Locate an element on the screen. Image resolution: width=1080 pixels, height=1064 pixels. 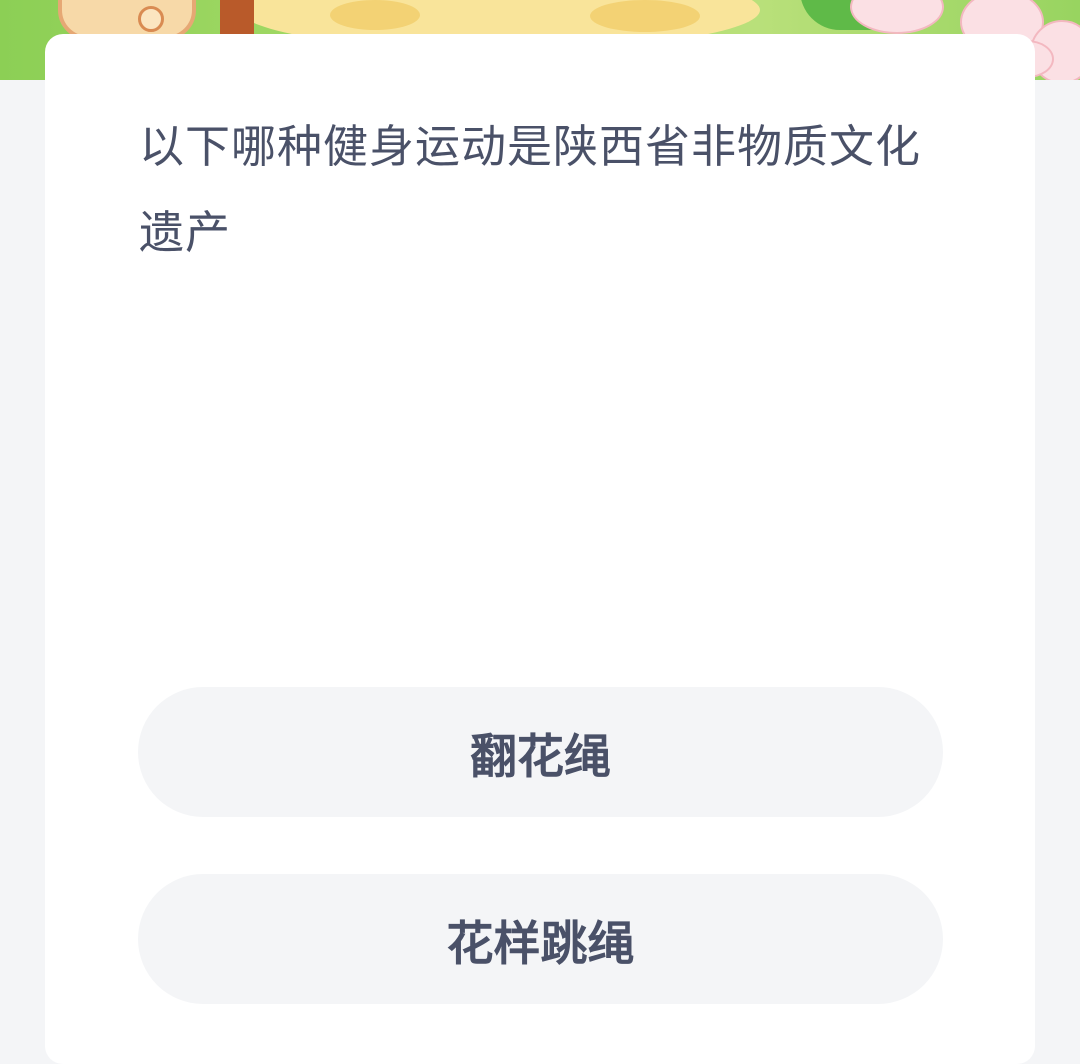
character-badge-shape is located at coordinates (151, 19).